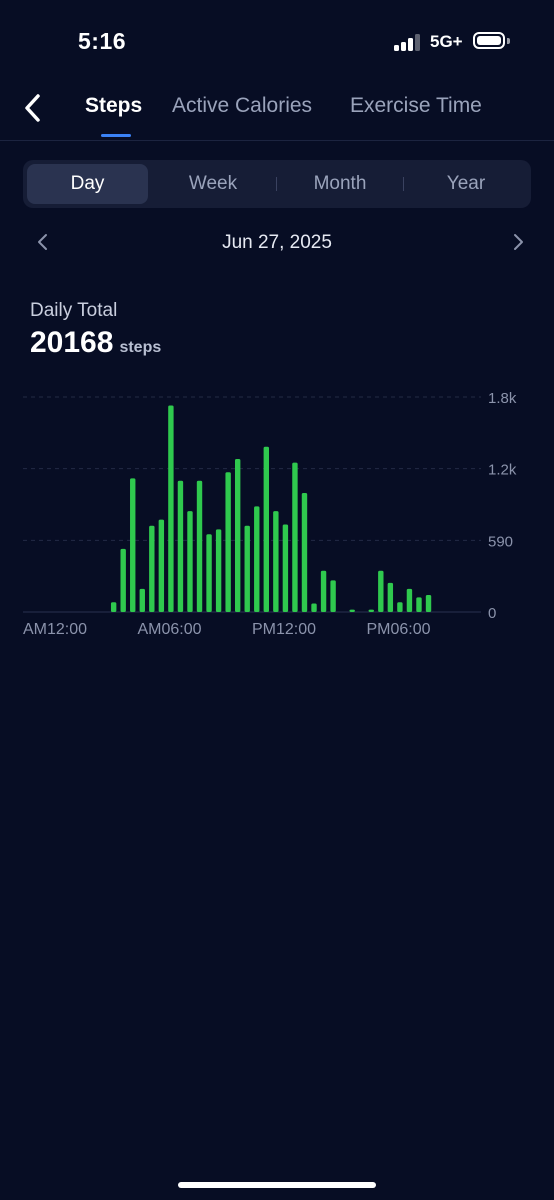 The image size is (554, 1200). I want to click on cellular-signal-icon, so click(408, 42).